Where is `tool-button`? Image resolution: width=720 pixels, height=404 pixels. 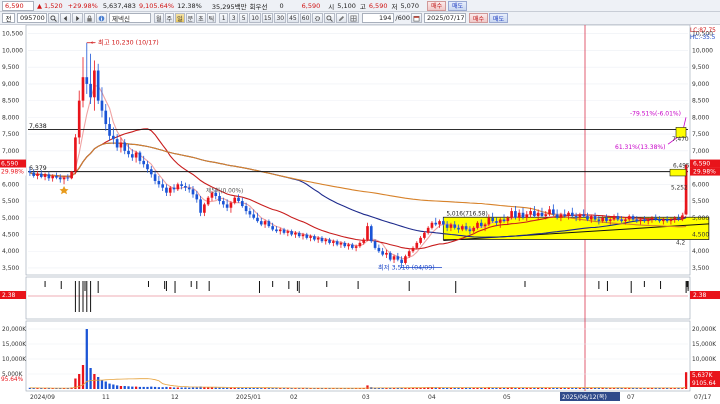 tool-button is located at coordinates (342, 18).